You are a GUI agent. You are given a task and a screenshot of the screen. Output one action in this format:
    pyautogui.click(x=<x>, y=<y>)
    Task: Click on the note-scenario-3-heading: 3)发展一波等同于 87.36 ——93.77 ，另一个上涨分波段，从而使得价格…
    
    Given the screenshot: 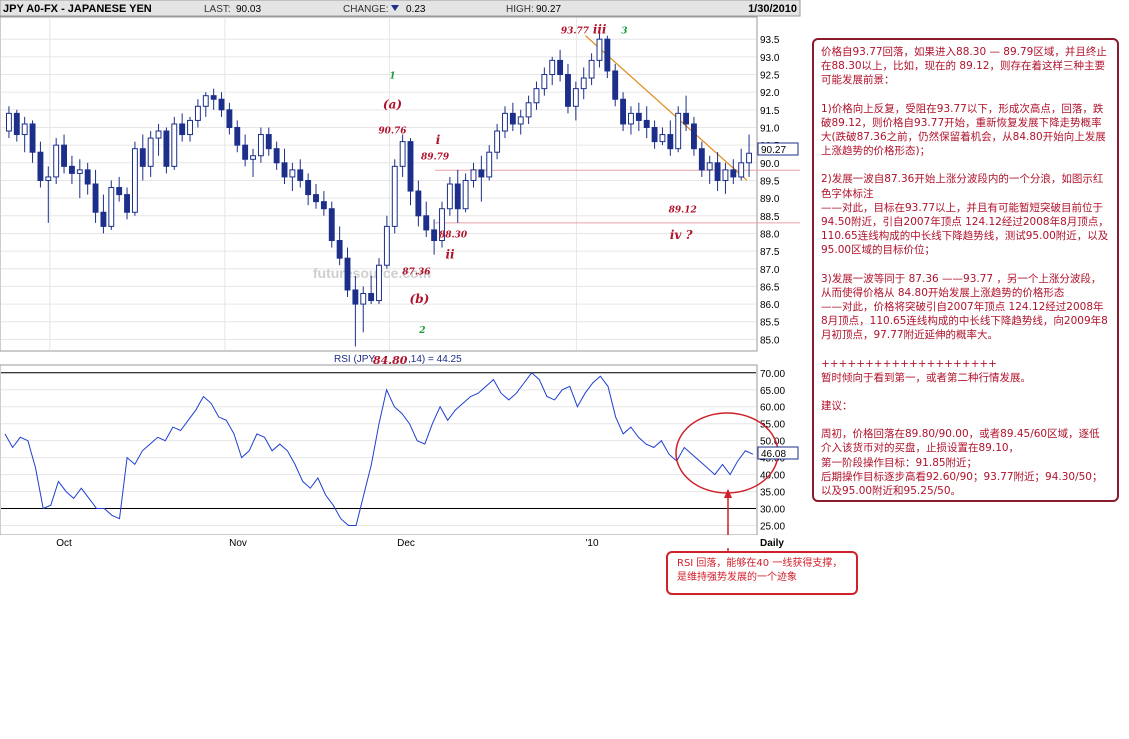 What is the action you would take?
    pyautogui.click(x=961, y=285)
    